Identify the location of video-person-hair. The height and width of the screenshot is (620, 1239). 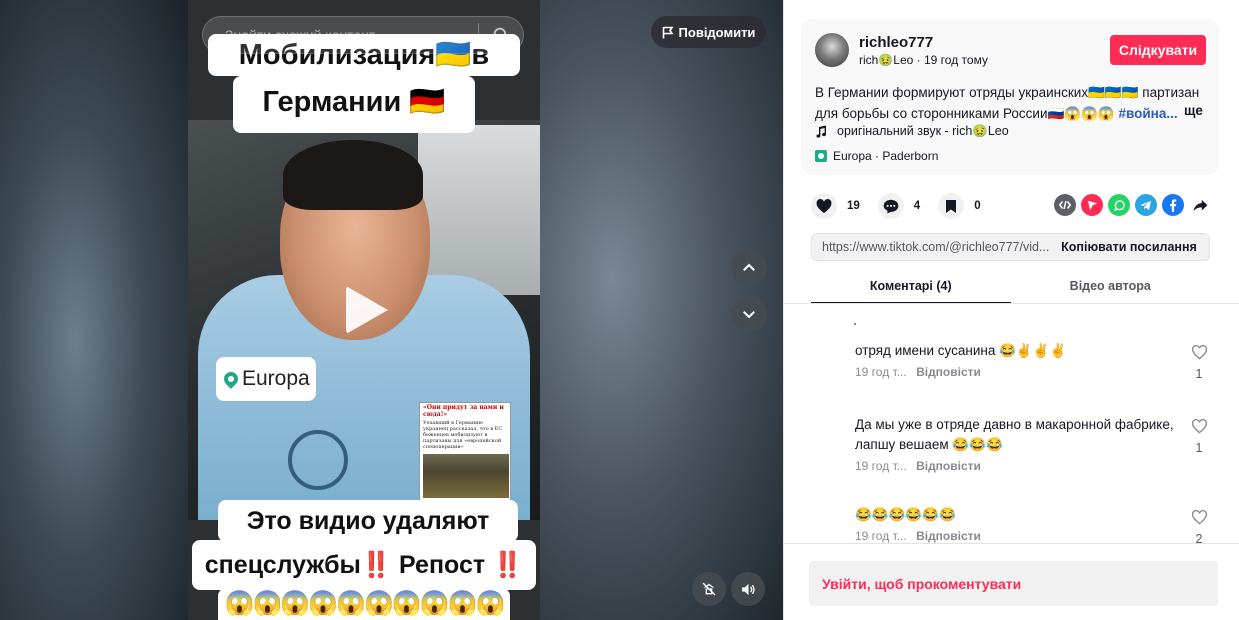
(353, 175).